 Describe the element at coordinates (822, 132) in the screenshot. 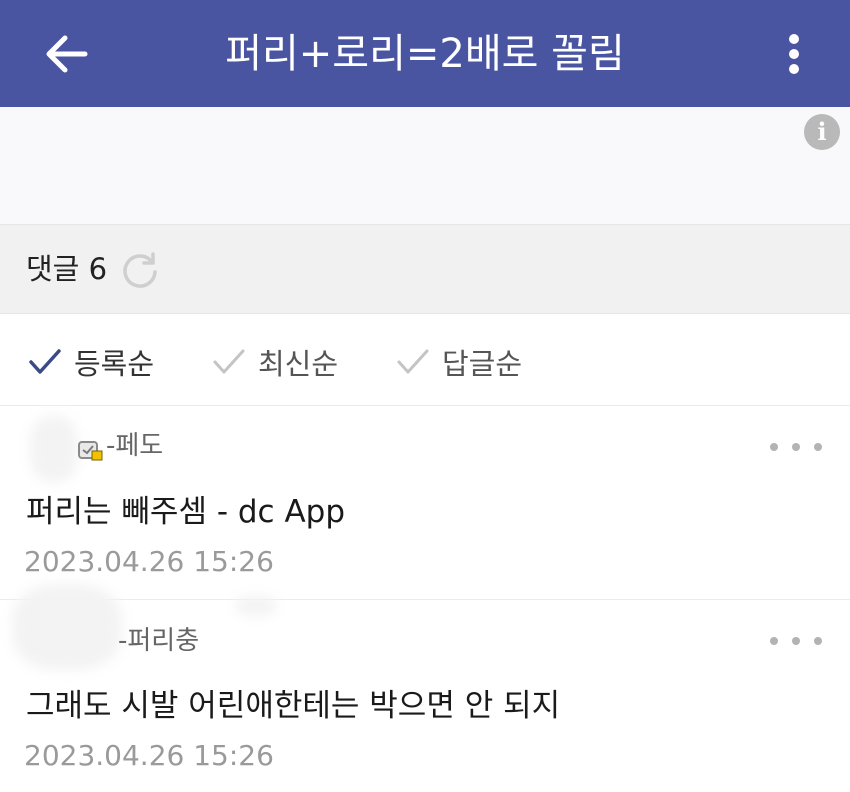

I see `info-icon: i` at that location.